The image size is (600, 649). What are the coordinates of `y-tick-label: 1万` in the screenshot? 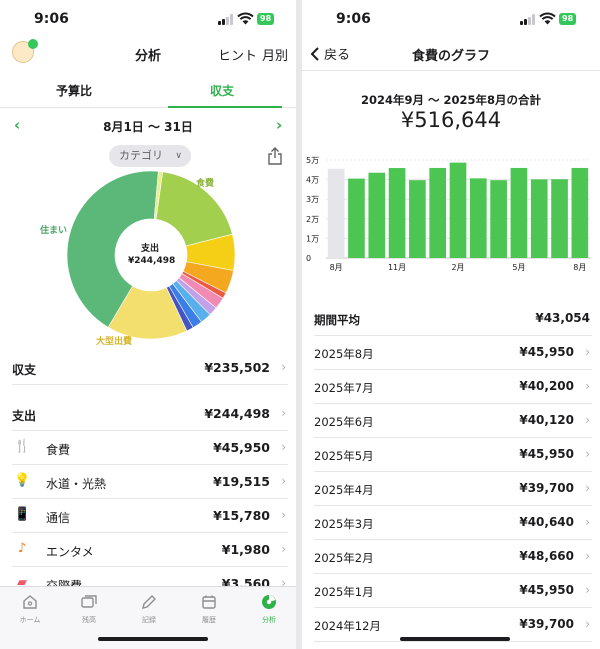 It's located at (312, 238).